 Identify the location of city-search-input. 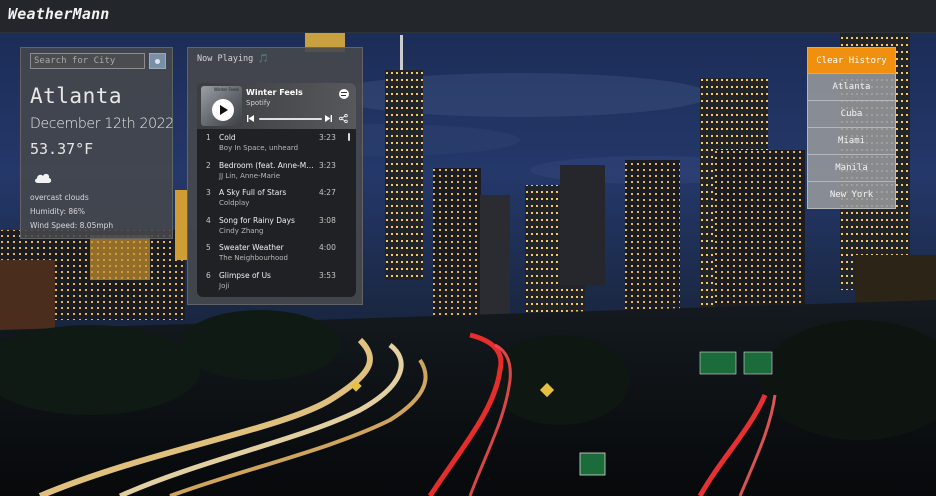
(87, 61).